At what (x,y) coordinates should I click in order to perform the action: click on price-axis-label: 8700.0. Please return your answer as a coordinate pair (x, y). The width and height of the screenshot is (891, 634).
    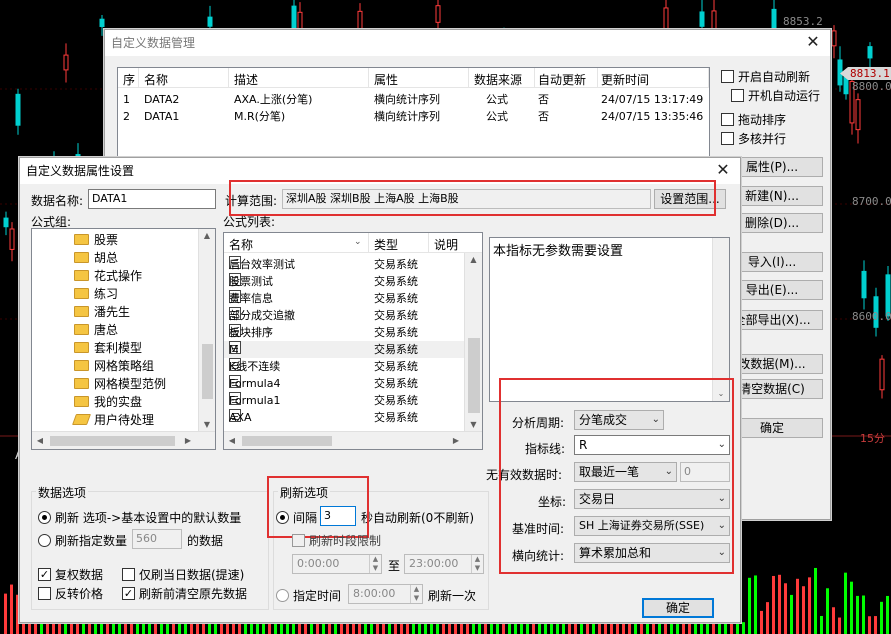
    Looking at the image, I should click on (871, 201).